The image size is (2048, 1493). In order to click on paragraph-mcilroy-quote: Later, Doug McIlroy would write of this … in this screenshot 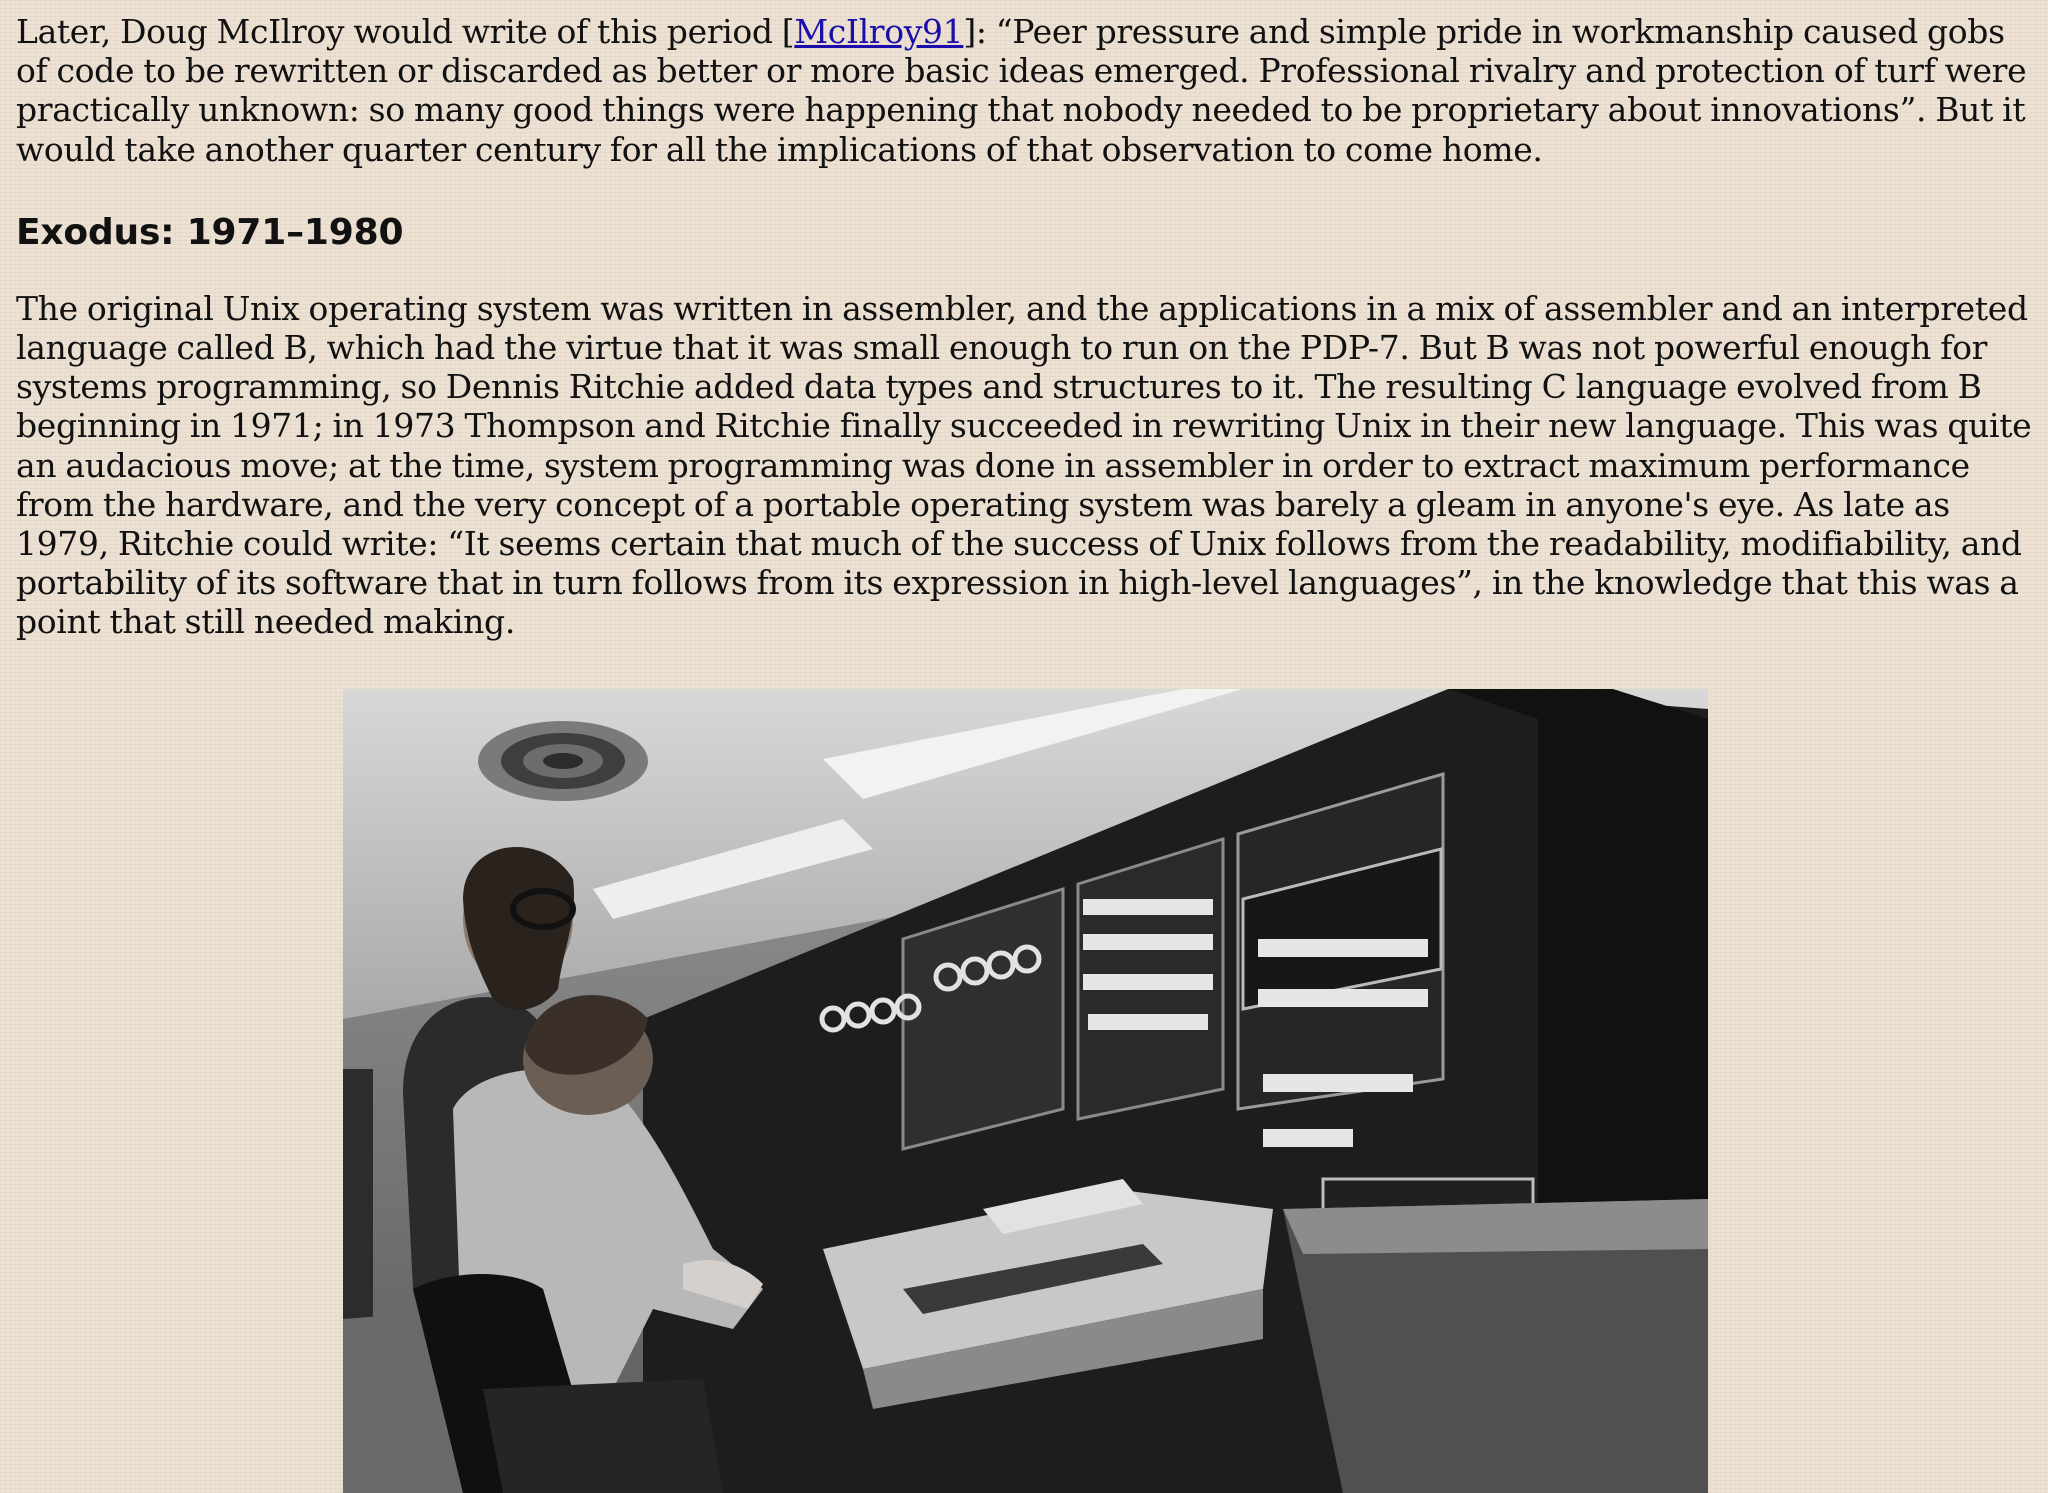, I will do `click(1026, 90)`.